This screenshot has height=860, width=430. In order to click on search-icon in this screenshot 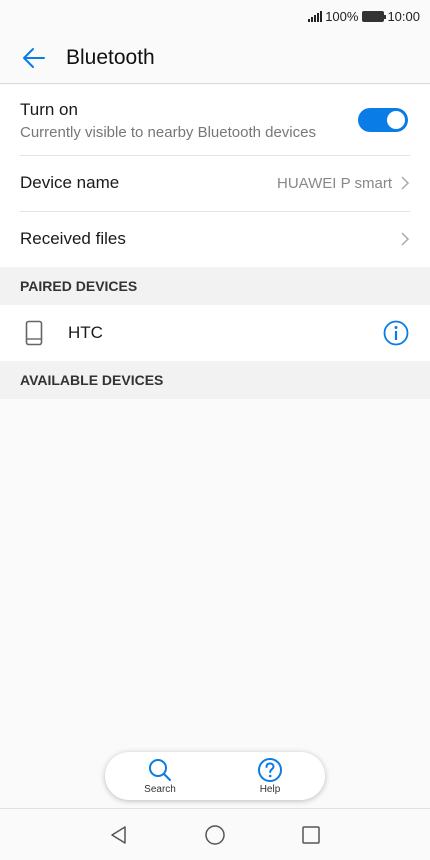, I will do `click(160, 770)`.